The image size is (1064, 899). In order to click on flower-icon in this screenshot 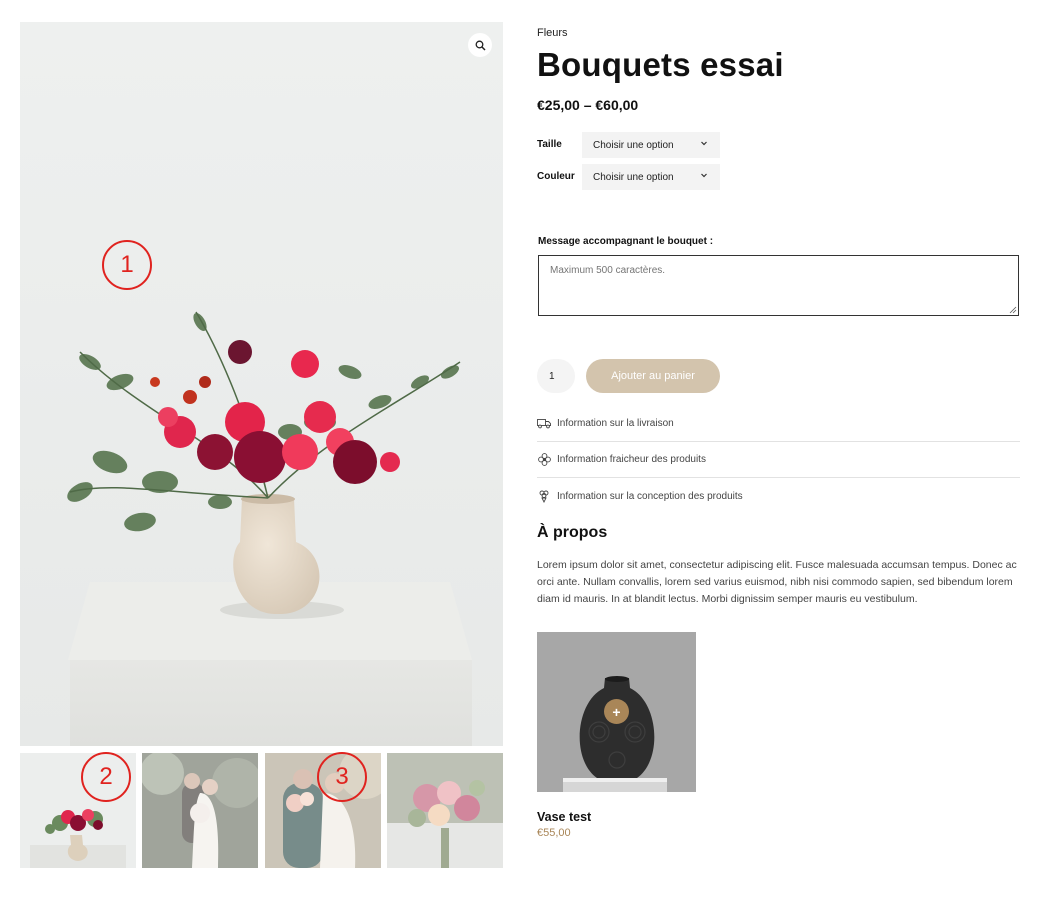, I will do `click(544, 459)`.